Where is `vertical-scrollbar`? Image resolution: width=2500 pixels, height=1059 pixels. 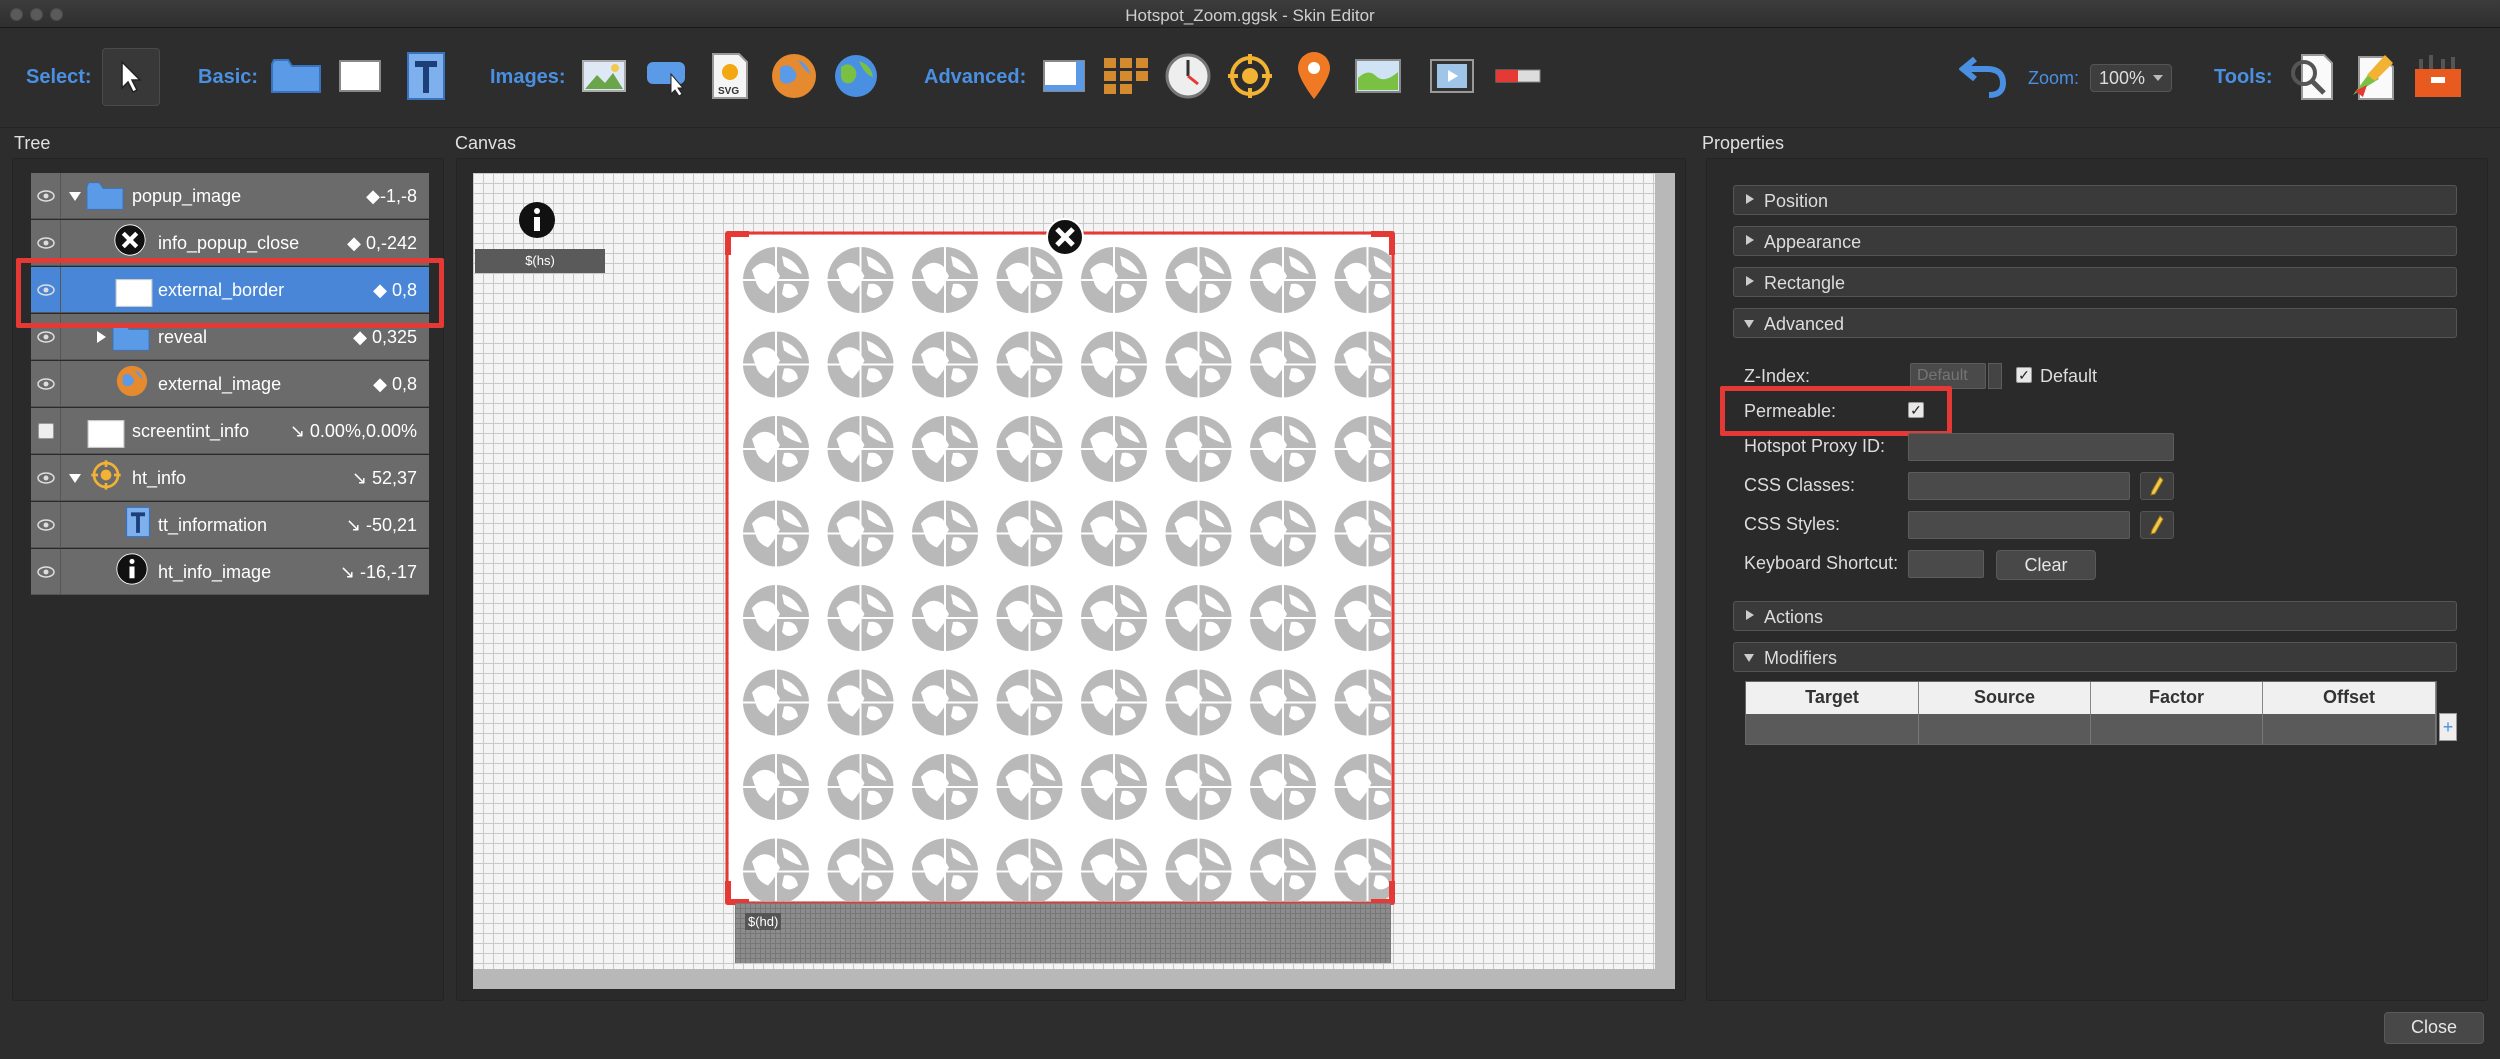
vertical-scrollbar is located at coordinates (1665, 581).